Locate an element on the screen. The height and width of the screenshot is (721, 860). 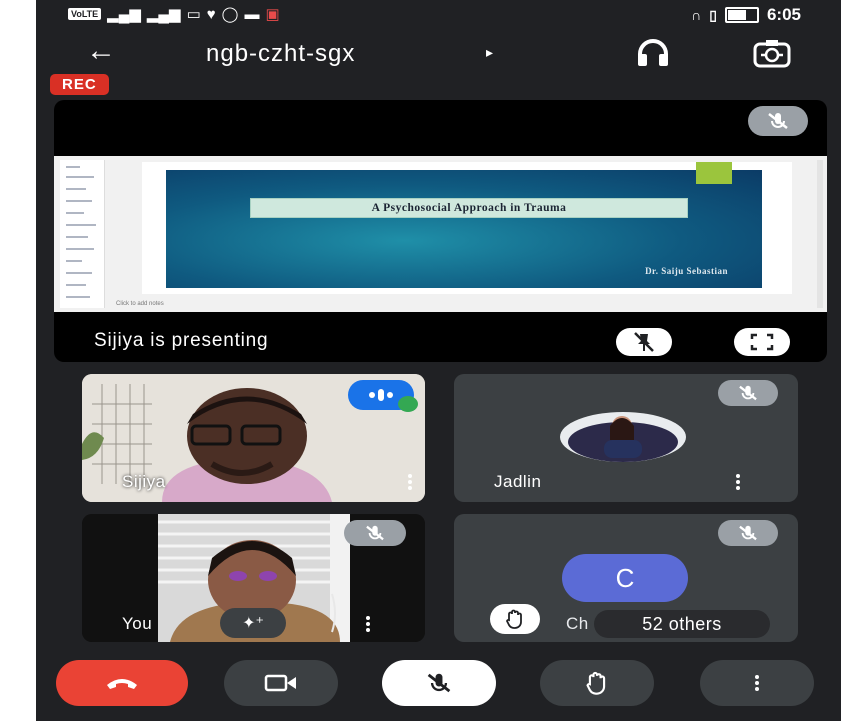
fullscreen-button is located at coordinates (762, 342).